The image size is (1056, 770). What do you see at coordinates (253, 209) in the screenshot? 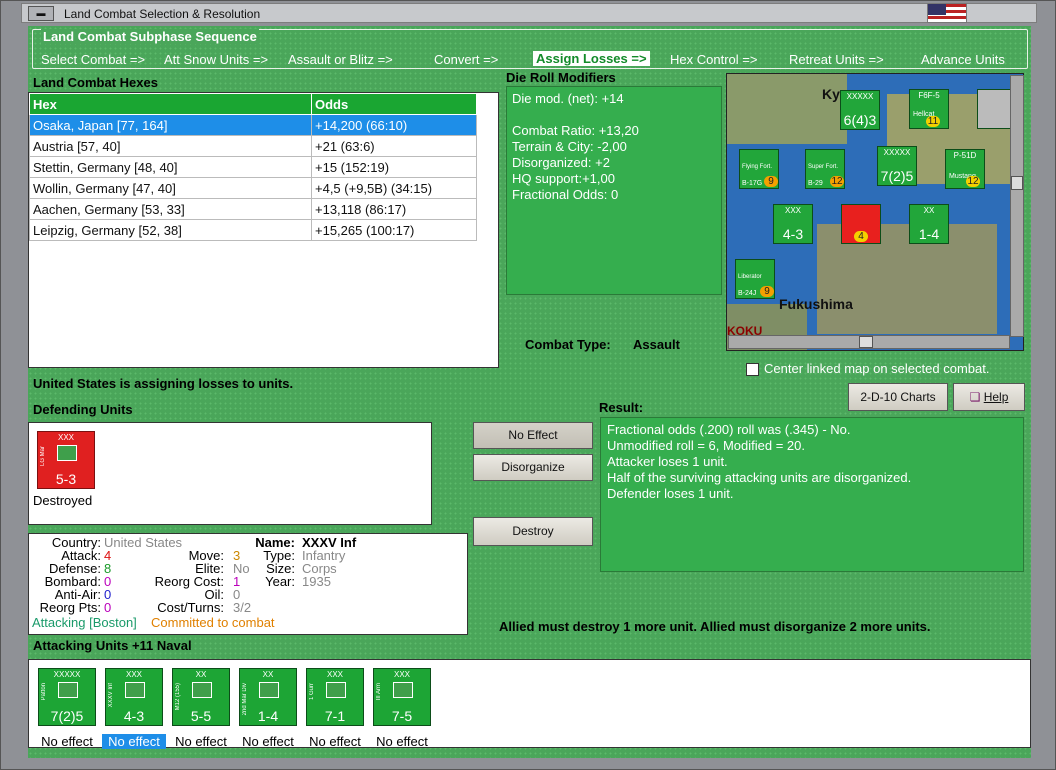
I see `table-row: Aachen, Germany [53, 33] +13,118 (86:17)` at bounding box center [253, 209].